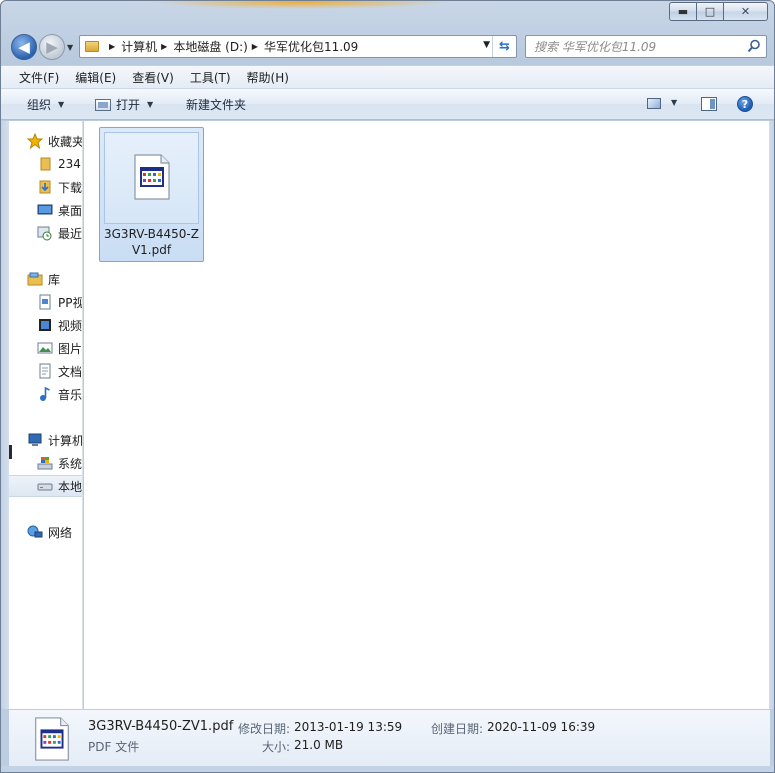  I want to click on nav-favorites-234: 234, so click(59, 164).